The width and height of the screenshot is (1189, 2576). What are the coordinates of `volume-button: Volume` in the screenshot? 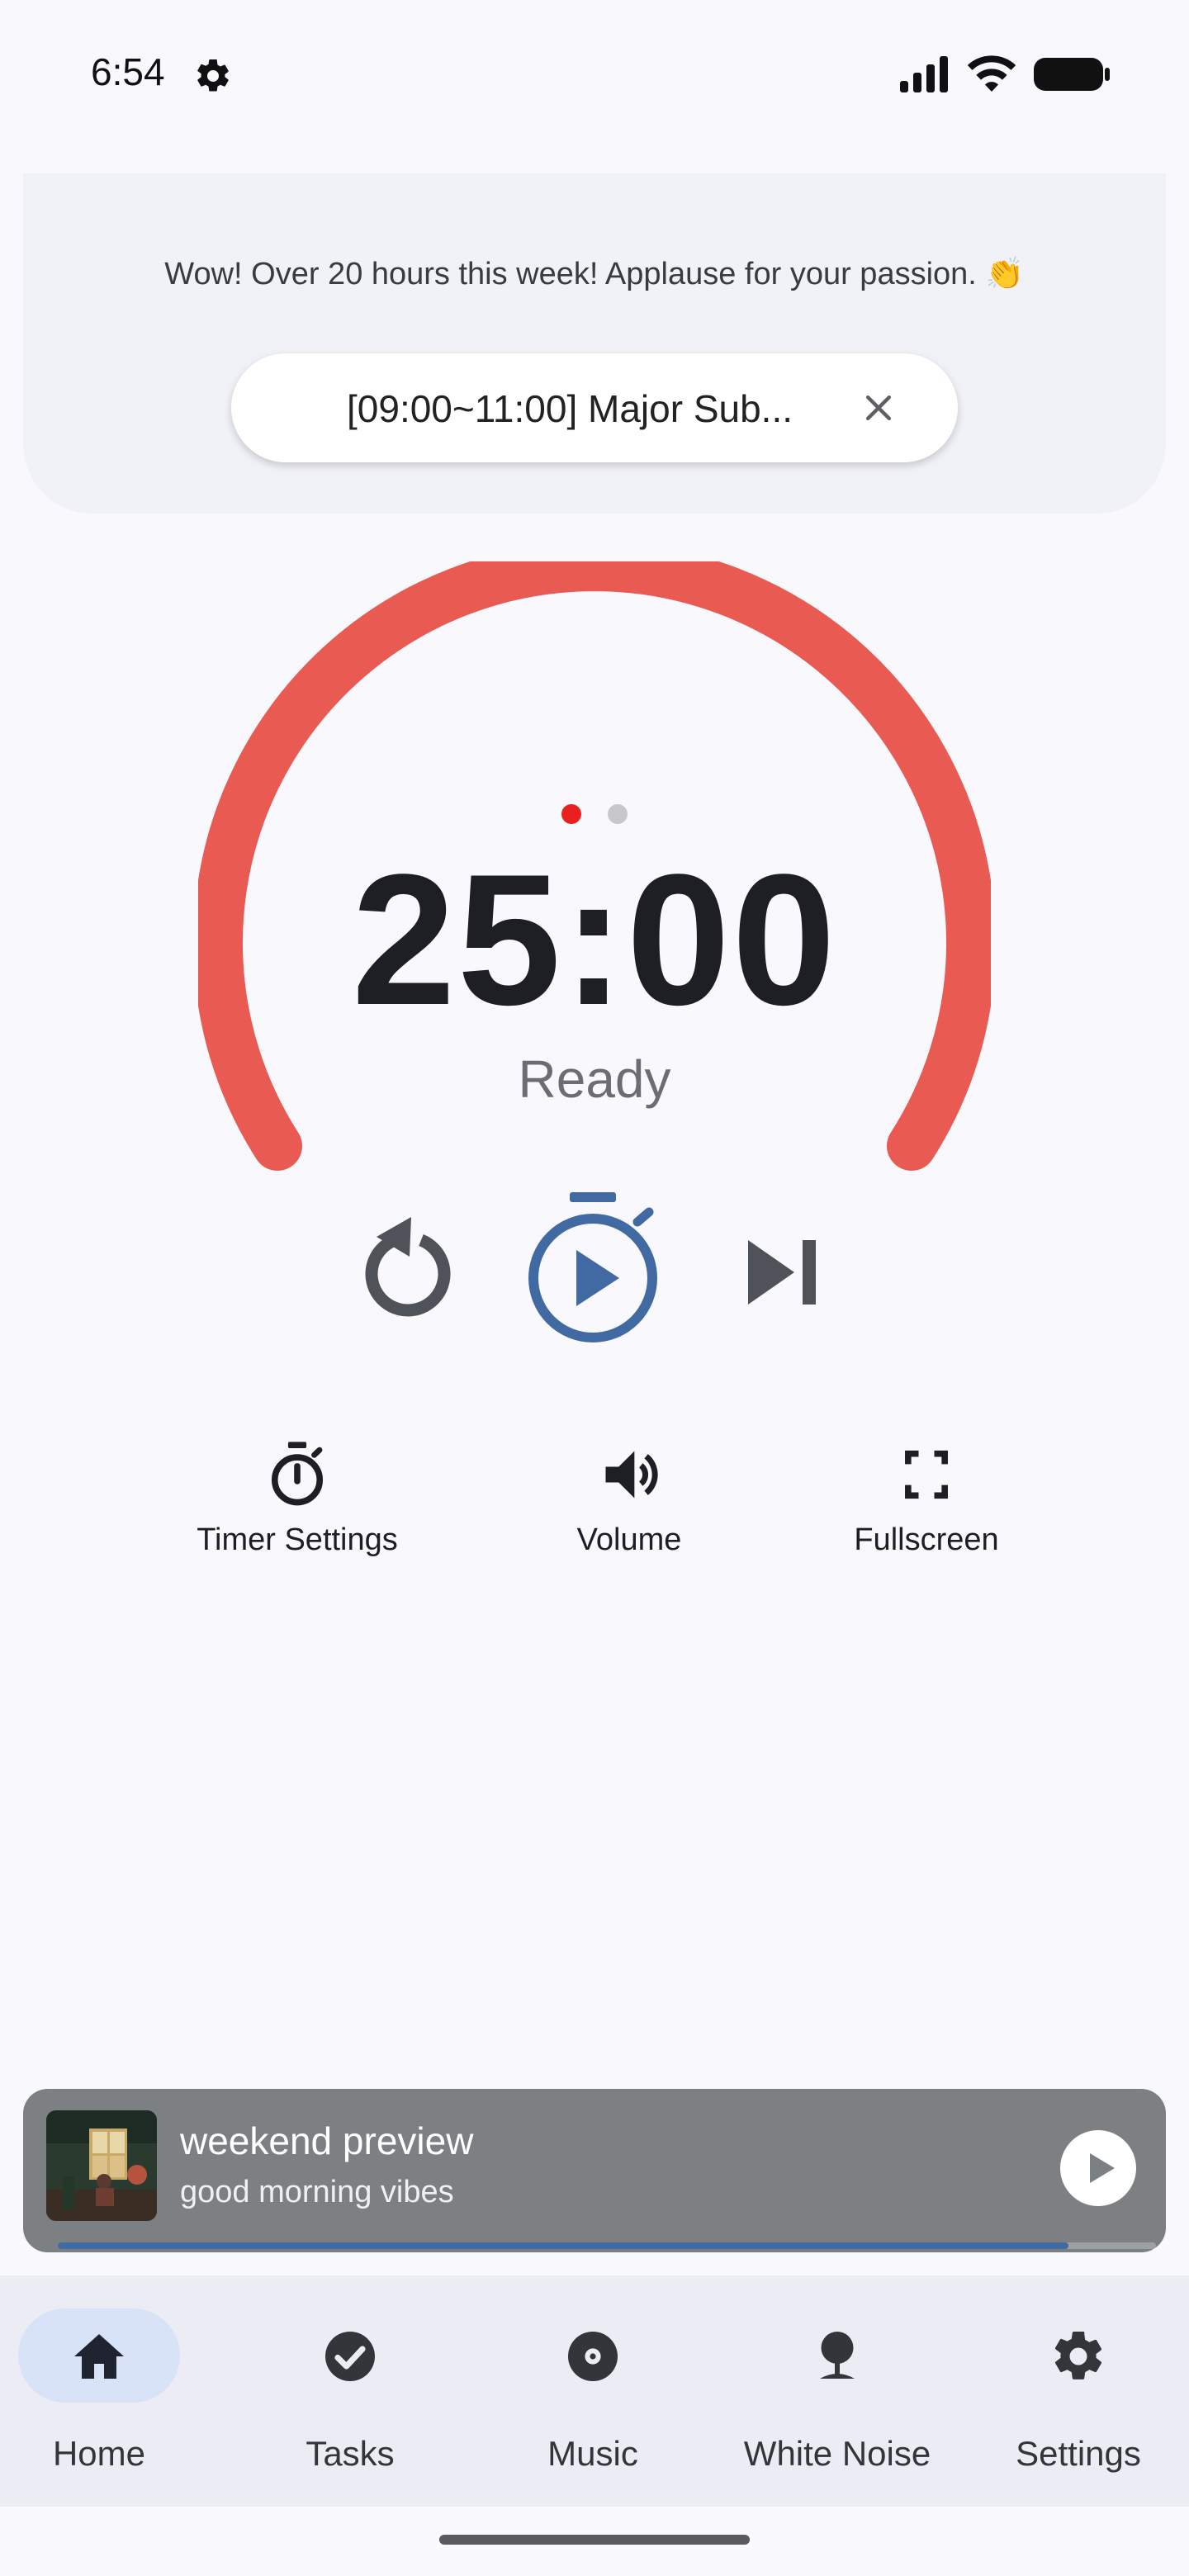 It's located at (629, 1499).